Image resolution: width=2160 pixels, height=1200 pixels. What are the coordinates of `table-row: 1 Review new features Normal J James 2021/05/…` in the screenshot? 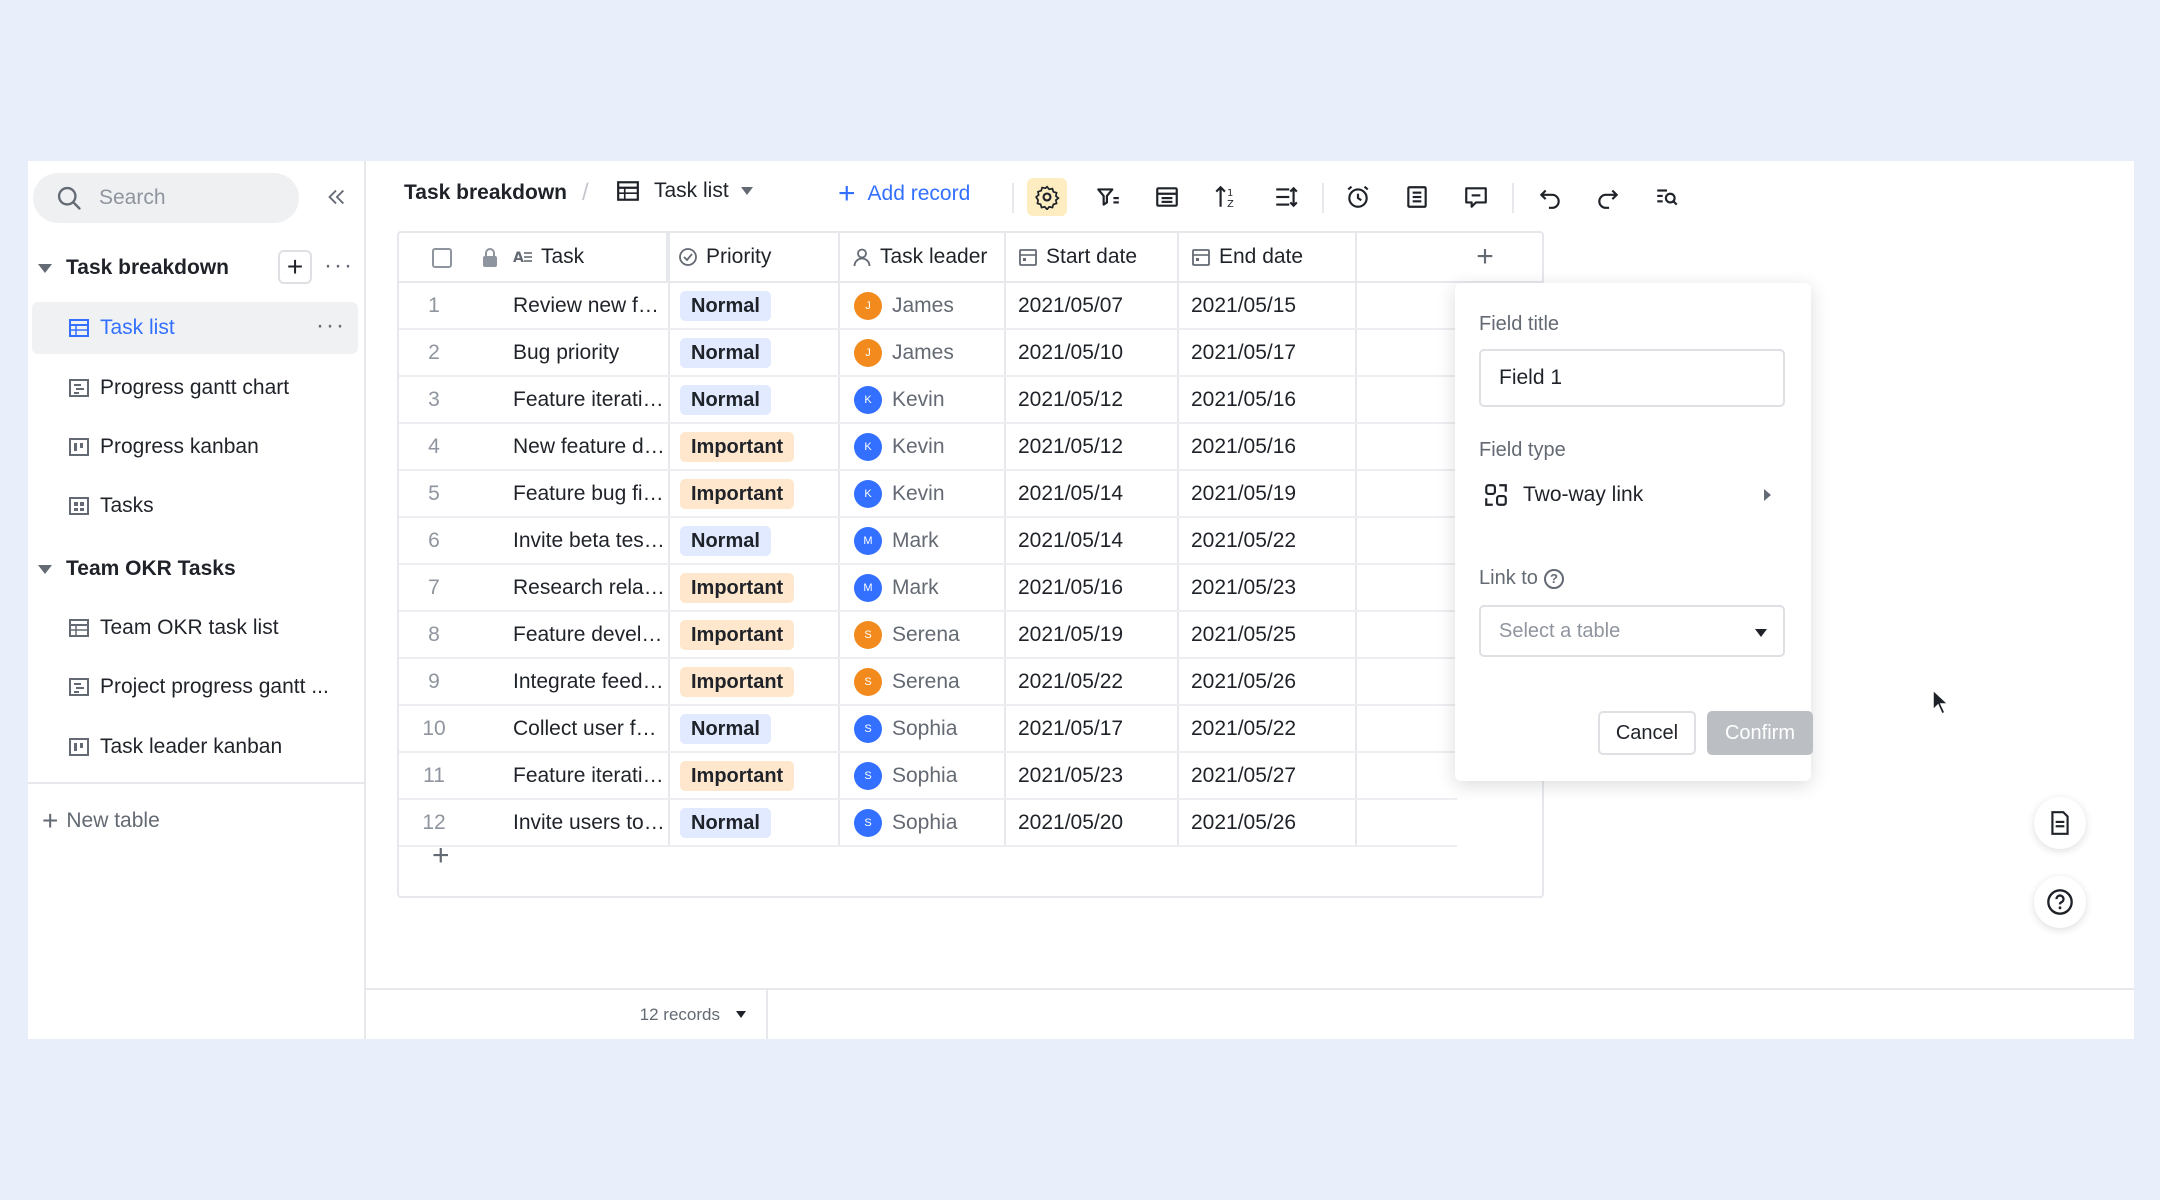 It's located at (928, 306).